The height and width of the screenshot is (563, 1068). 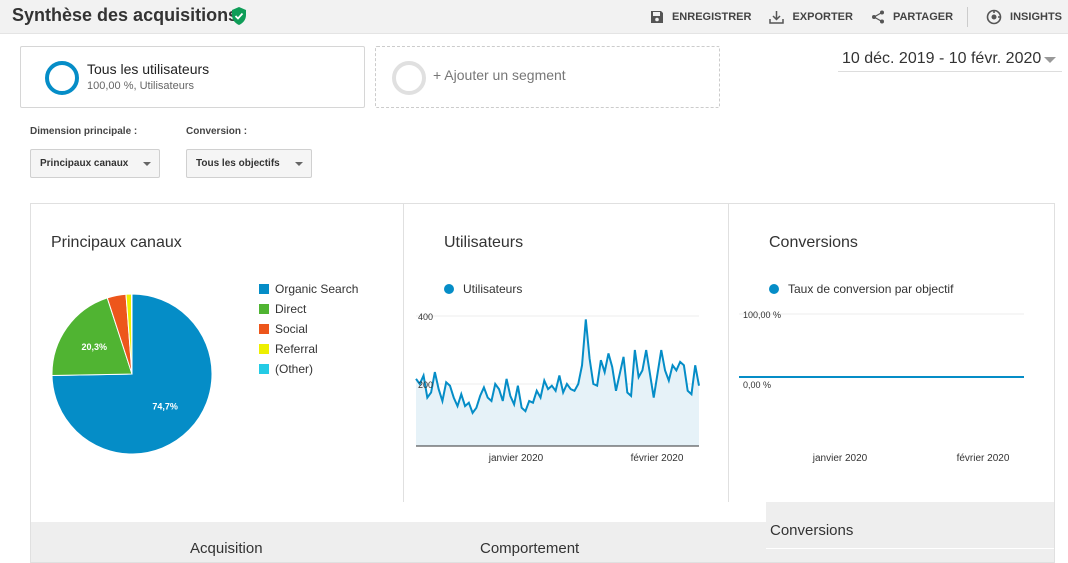 I want to click on add-segment-button: + Ajouter un segment, so click(x=547, y=77).